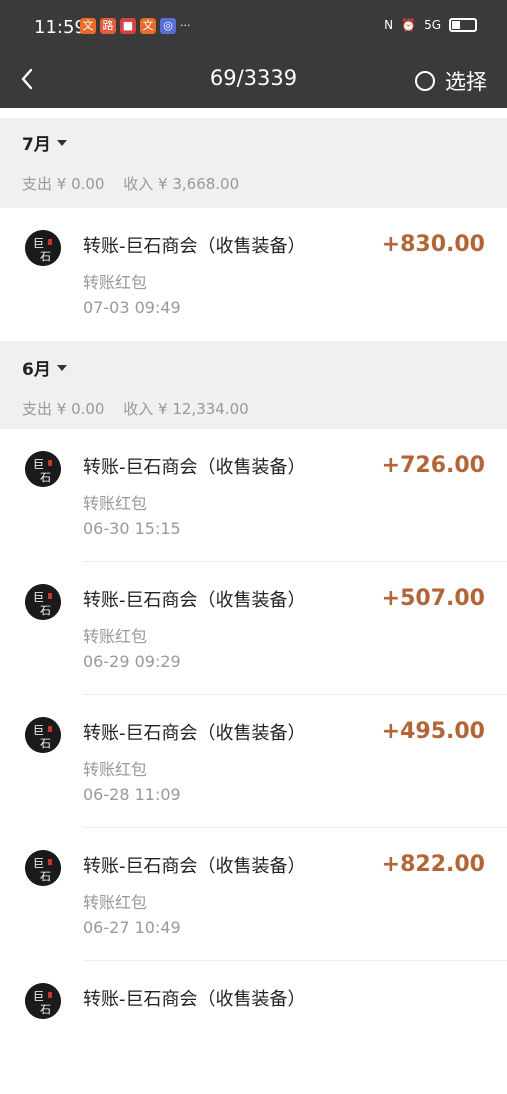 The image size is (507, 1094). Describe the element at coordinates (253, 158) in the screenshot. I see `month-header: 7月 支出 ¥ 0.00 收入 ¥ 3,668.00` at that location.